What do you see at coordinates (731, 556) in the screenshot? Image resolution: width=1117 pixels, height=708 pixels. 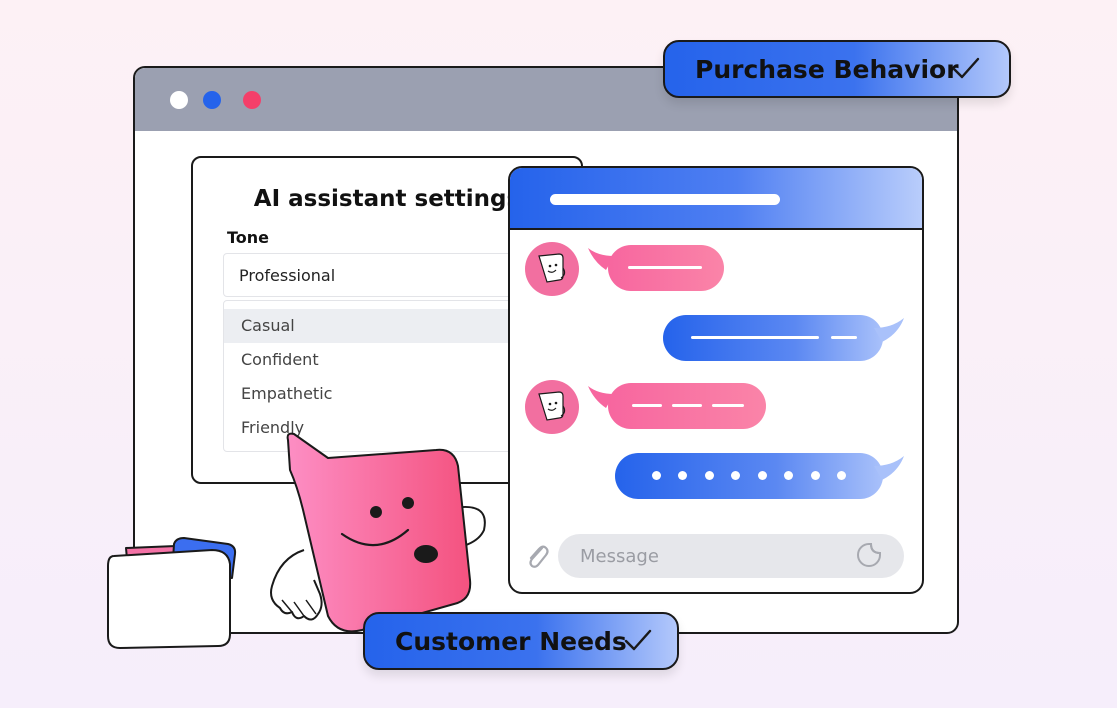 I see `message-input: Message` at bounding box center [731, 556].